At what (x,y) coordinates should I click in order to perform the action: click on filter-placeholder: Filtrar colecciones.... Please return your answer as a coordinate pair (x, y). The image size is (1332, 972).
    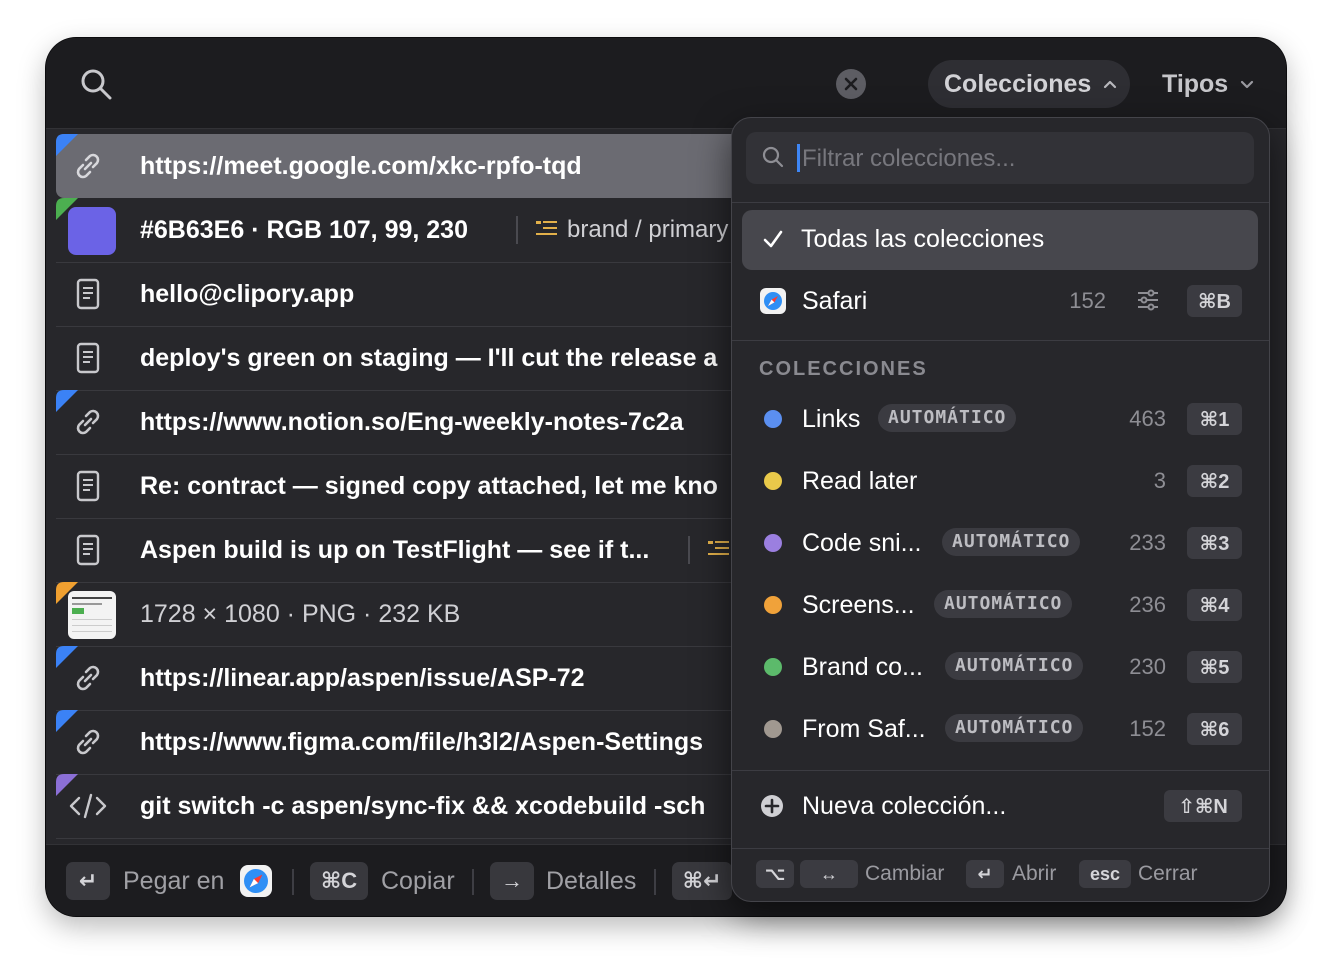
    Looking at the image, I should click on (909, 158).